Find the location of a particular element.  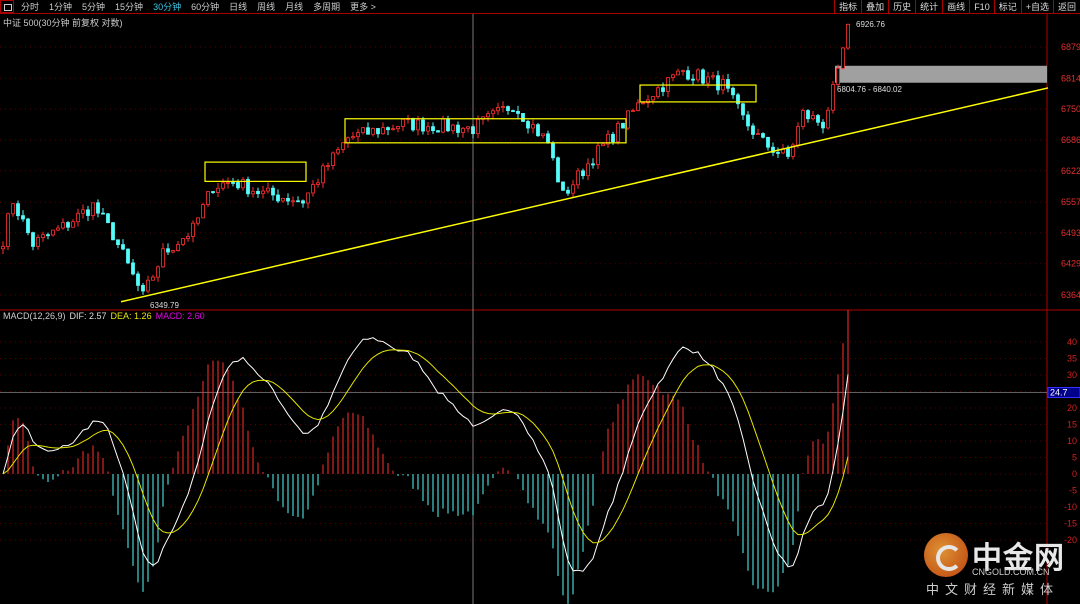

high-label: 6926.76 is located at coordinates (870, 24).